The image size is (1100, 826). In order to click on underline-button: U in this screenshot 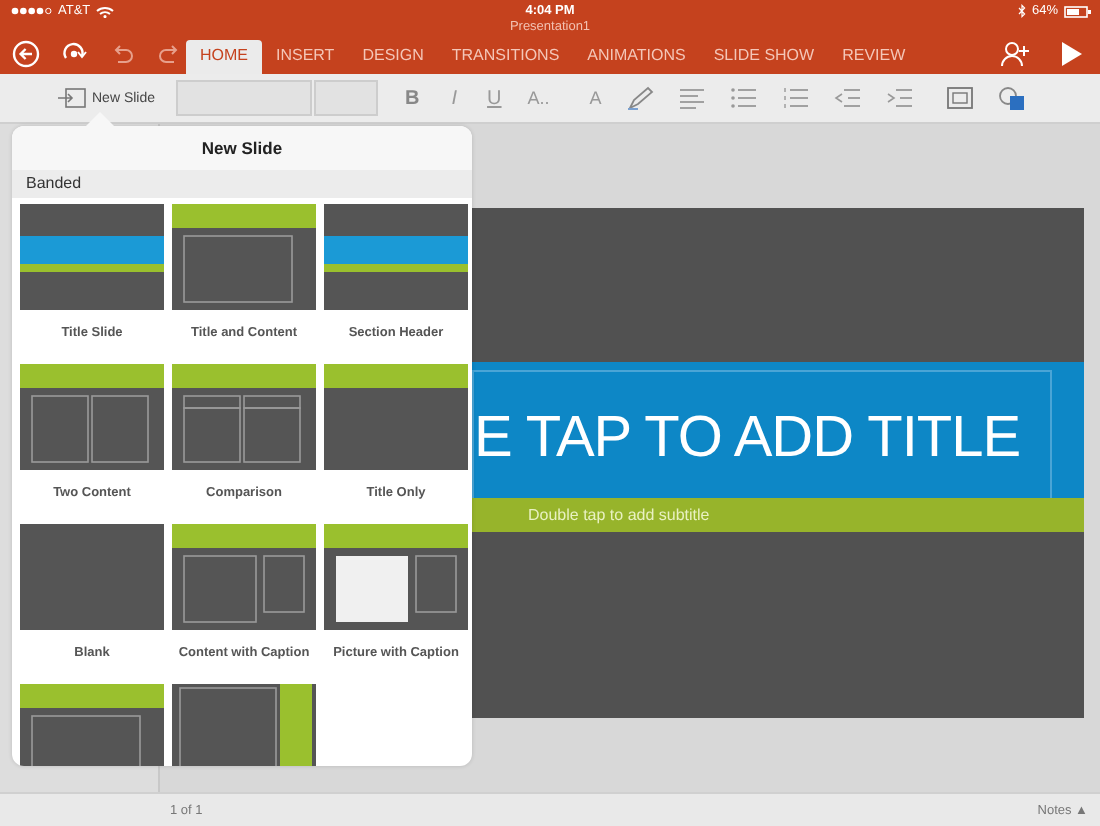, I will do `click(494, 98)`.